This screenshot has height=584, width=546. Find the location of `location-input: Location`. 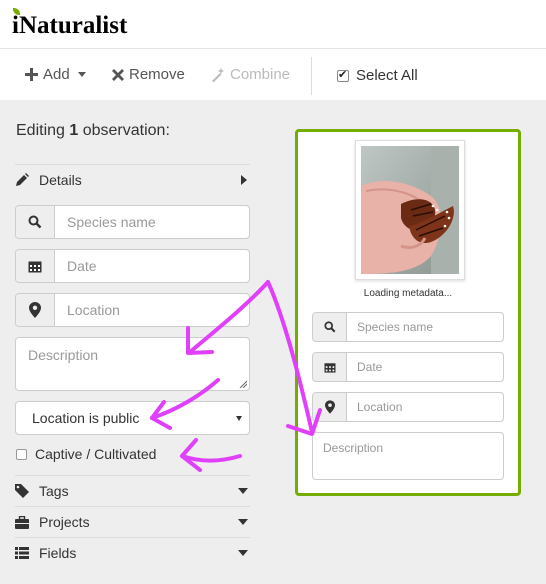

location-input: Location is located at coordinates (152, 310).